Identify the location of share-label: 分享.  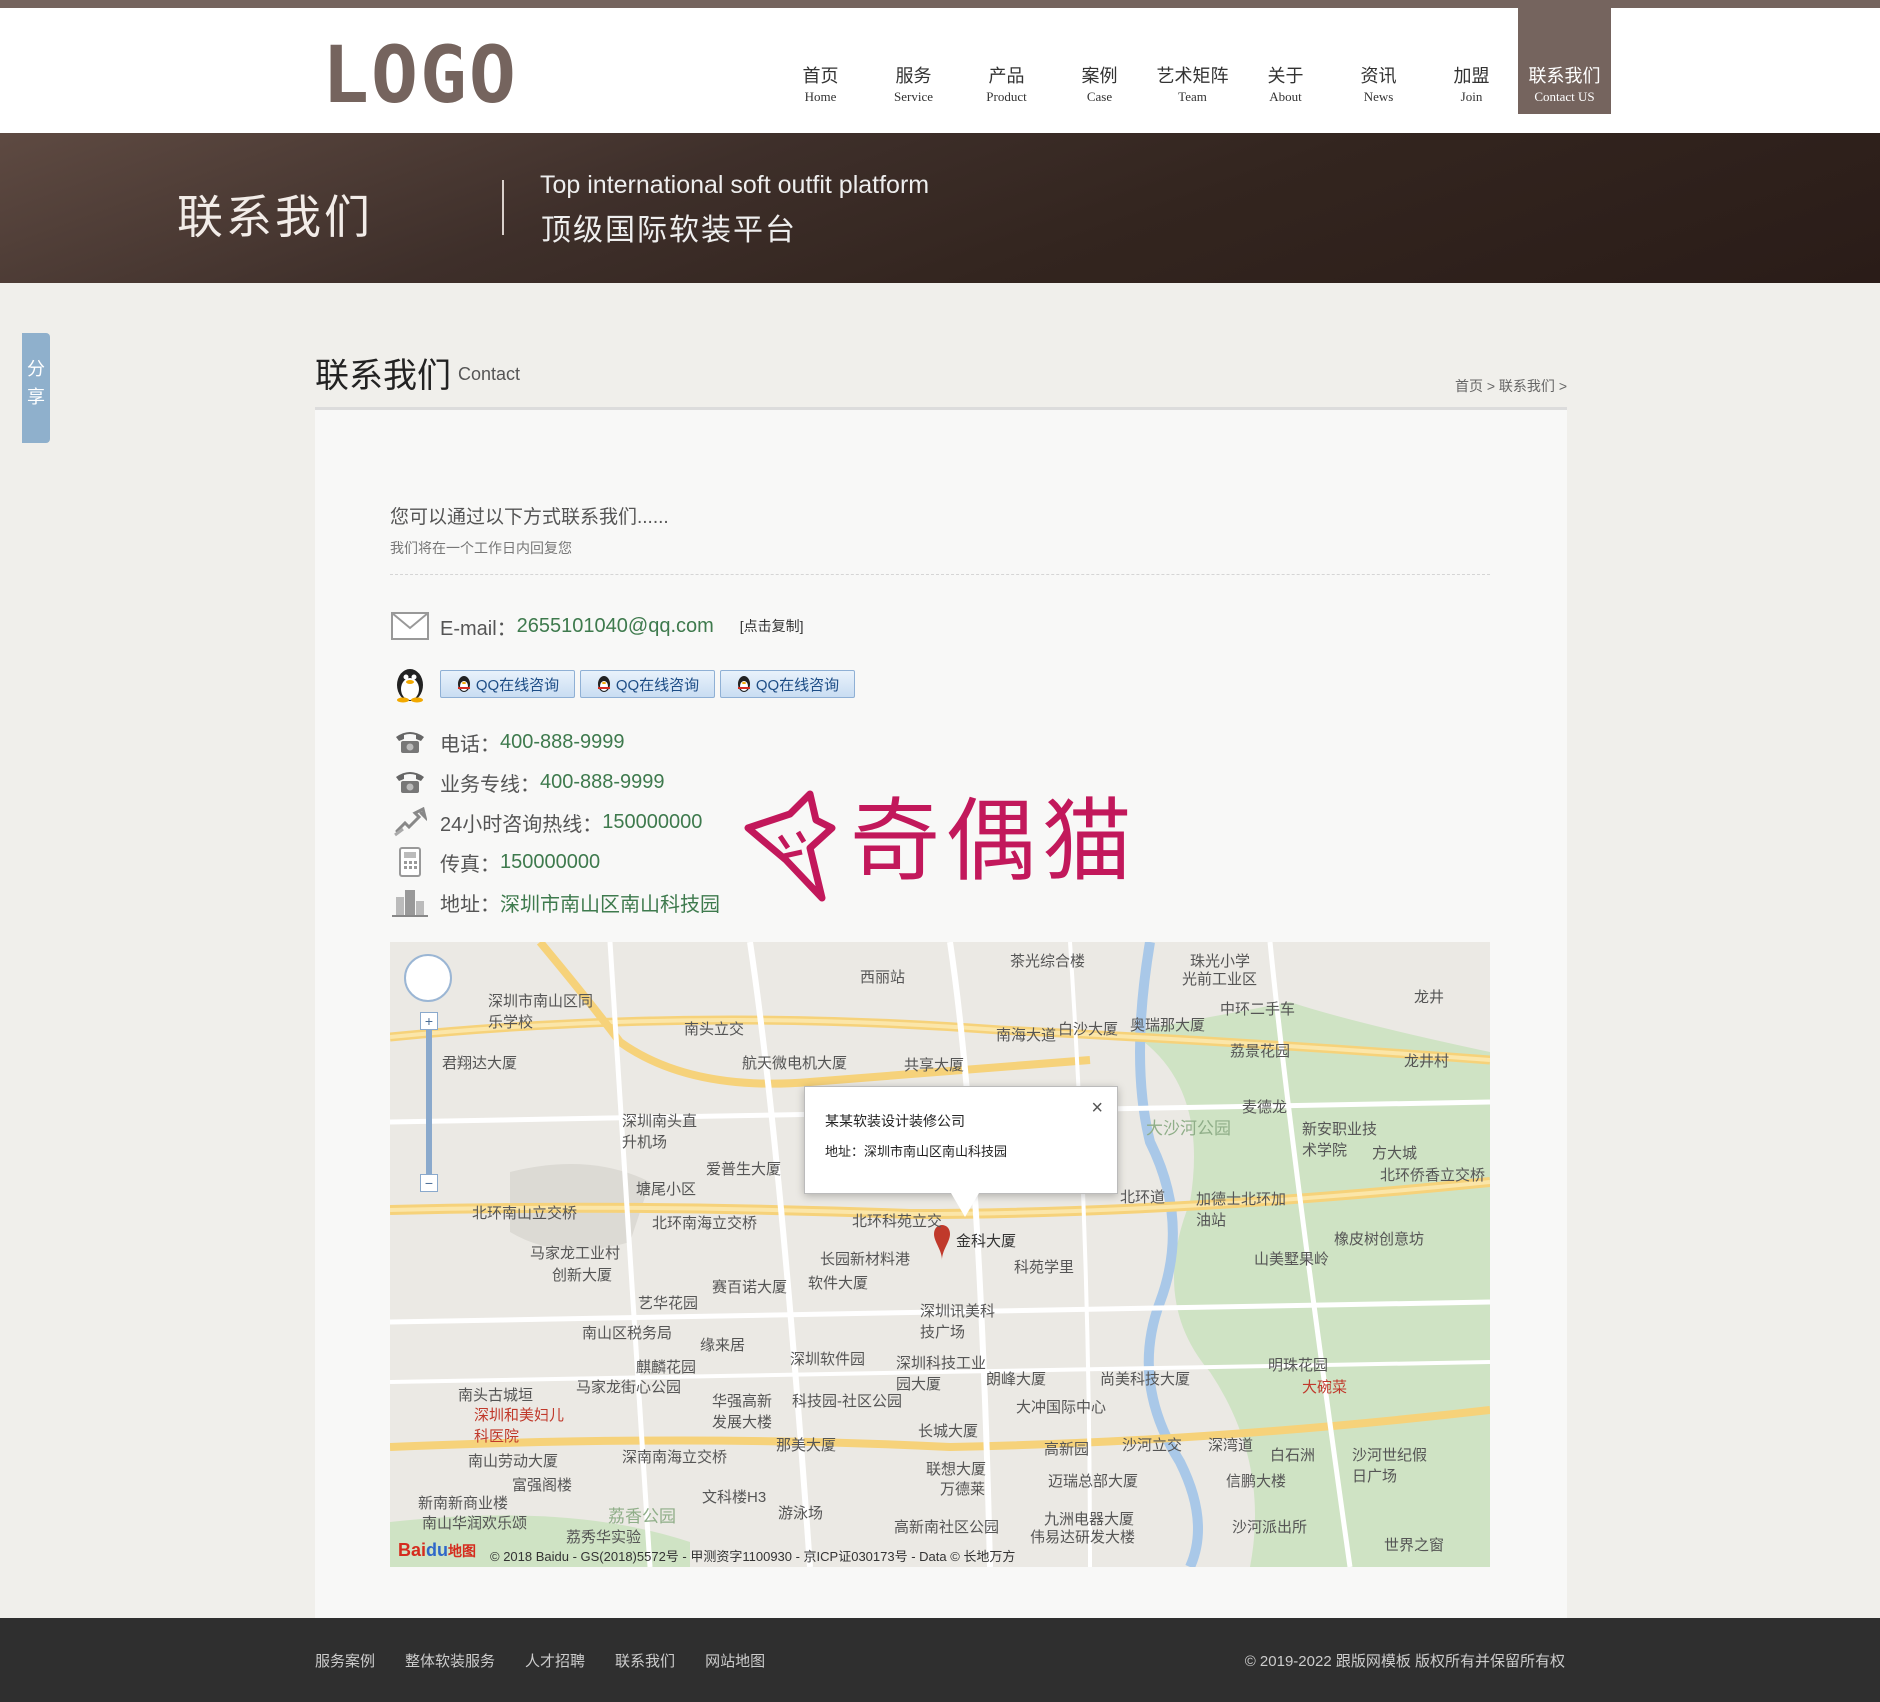
(36, 383).